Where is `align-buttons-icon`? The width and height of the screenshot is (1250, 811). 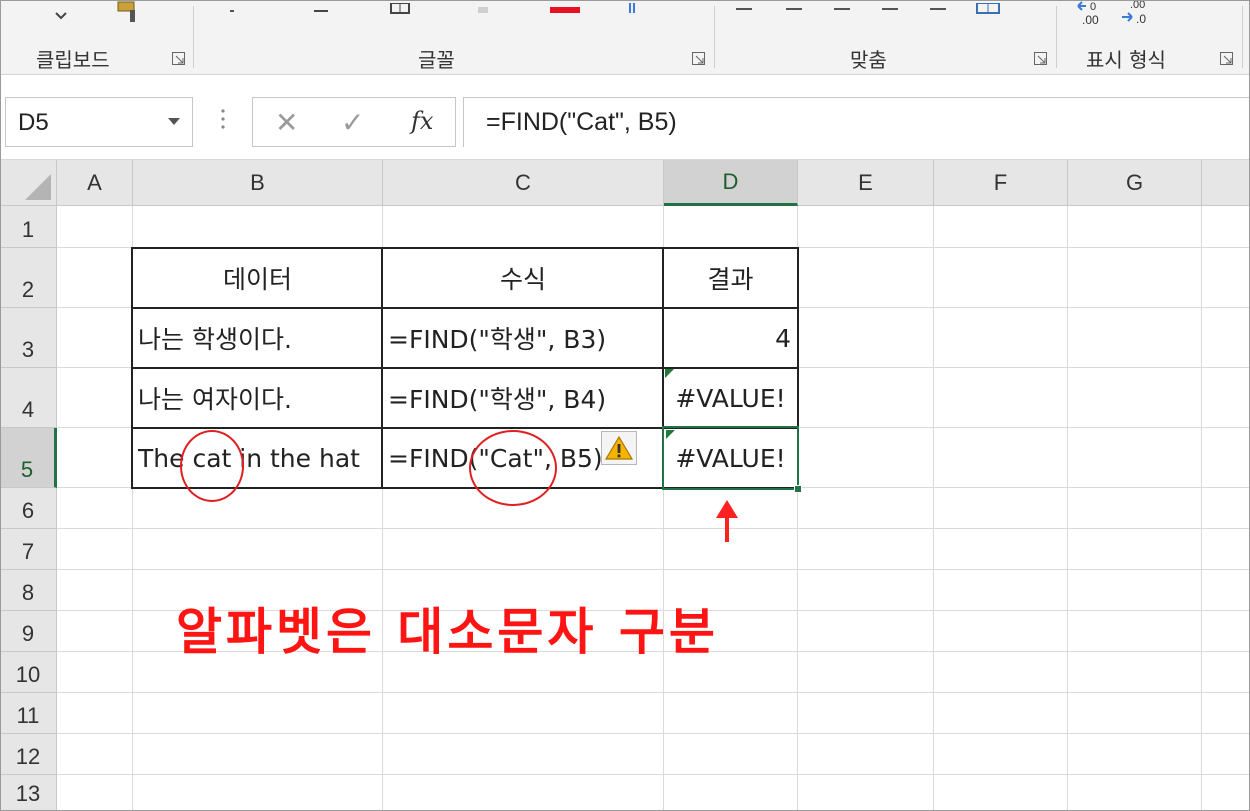 align-buttons-icon is located at coordinates (846, 9).